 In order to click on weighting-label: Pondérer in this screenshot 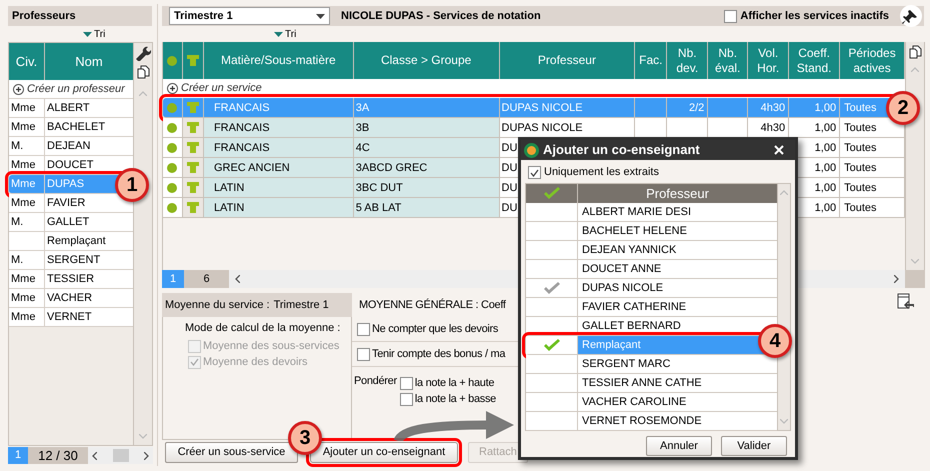, I will do `click(375, 381)`.